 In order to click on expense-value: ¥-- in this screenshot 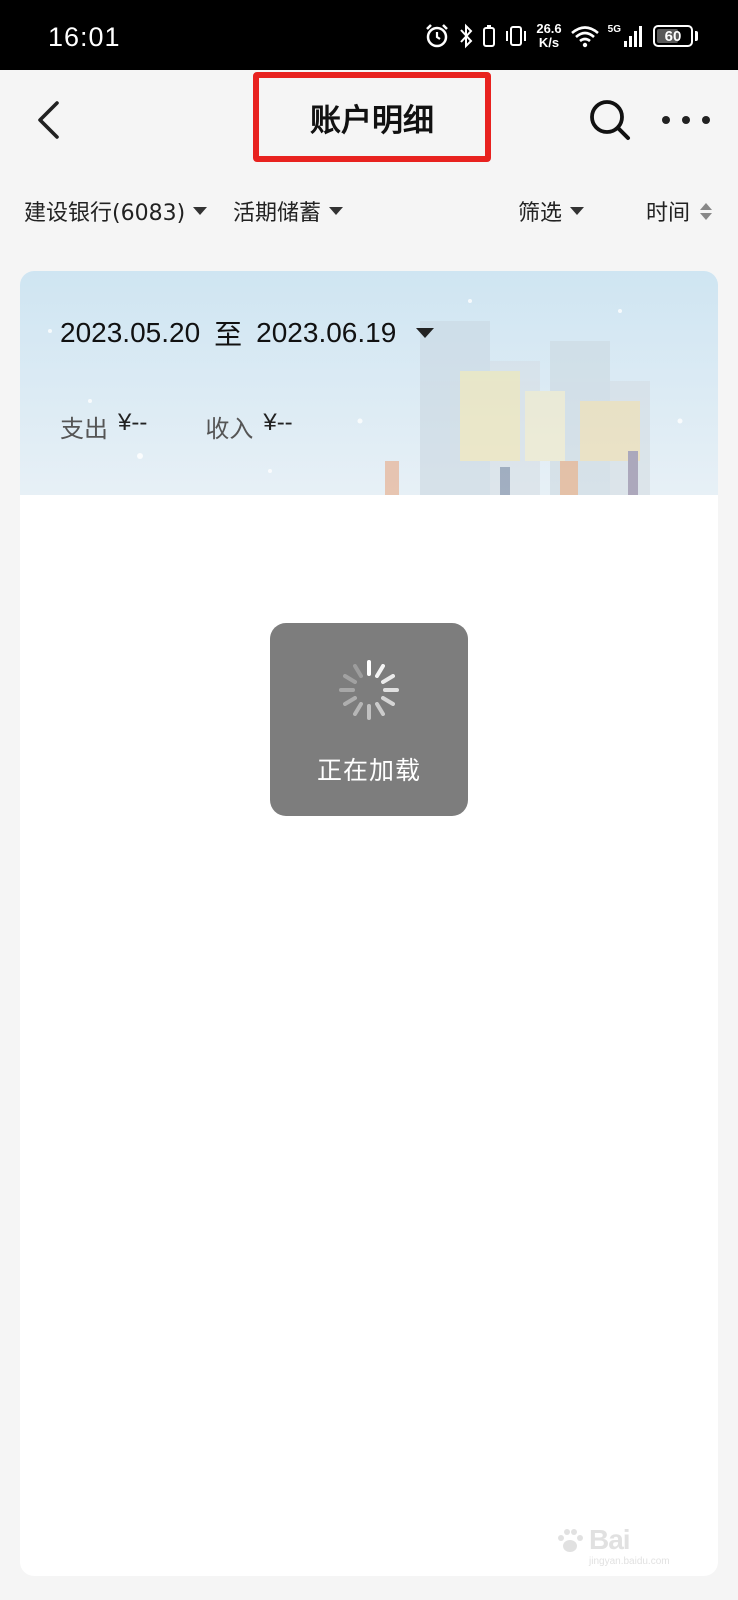, I will do `click(133, 422)`.